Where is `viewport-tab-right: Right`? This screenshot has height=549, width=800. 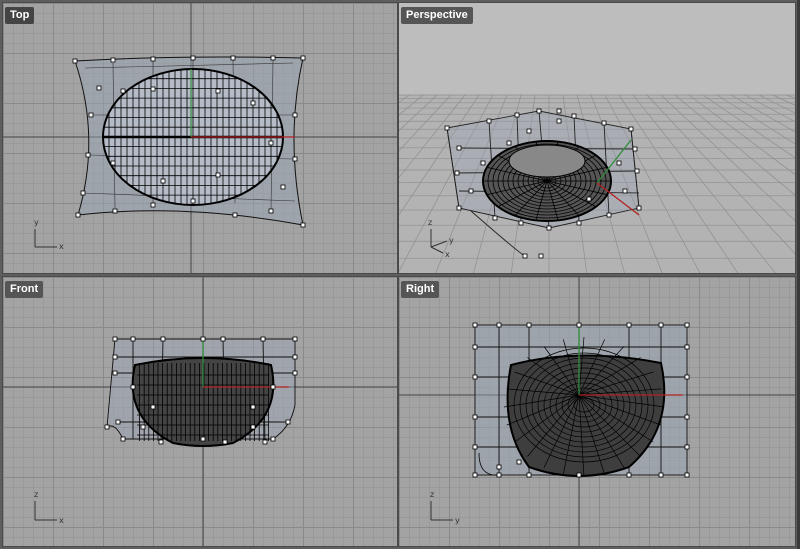
viewport-tab-right: Right is located at coordinates (420, 289).